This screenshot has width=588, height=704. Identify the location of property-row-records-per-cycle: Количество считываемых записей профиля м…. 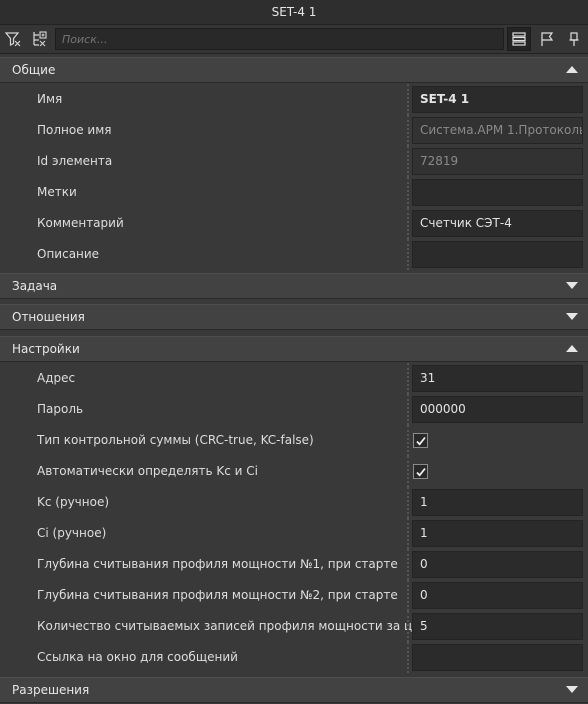
(294, 626).